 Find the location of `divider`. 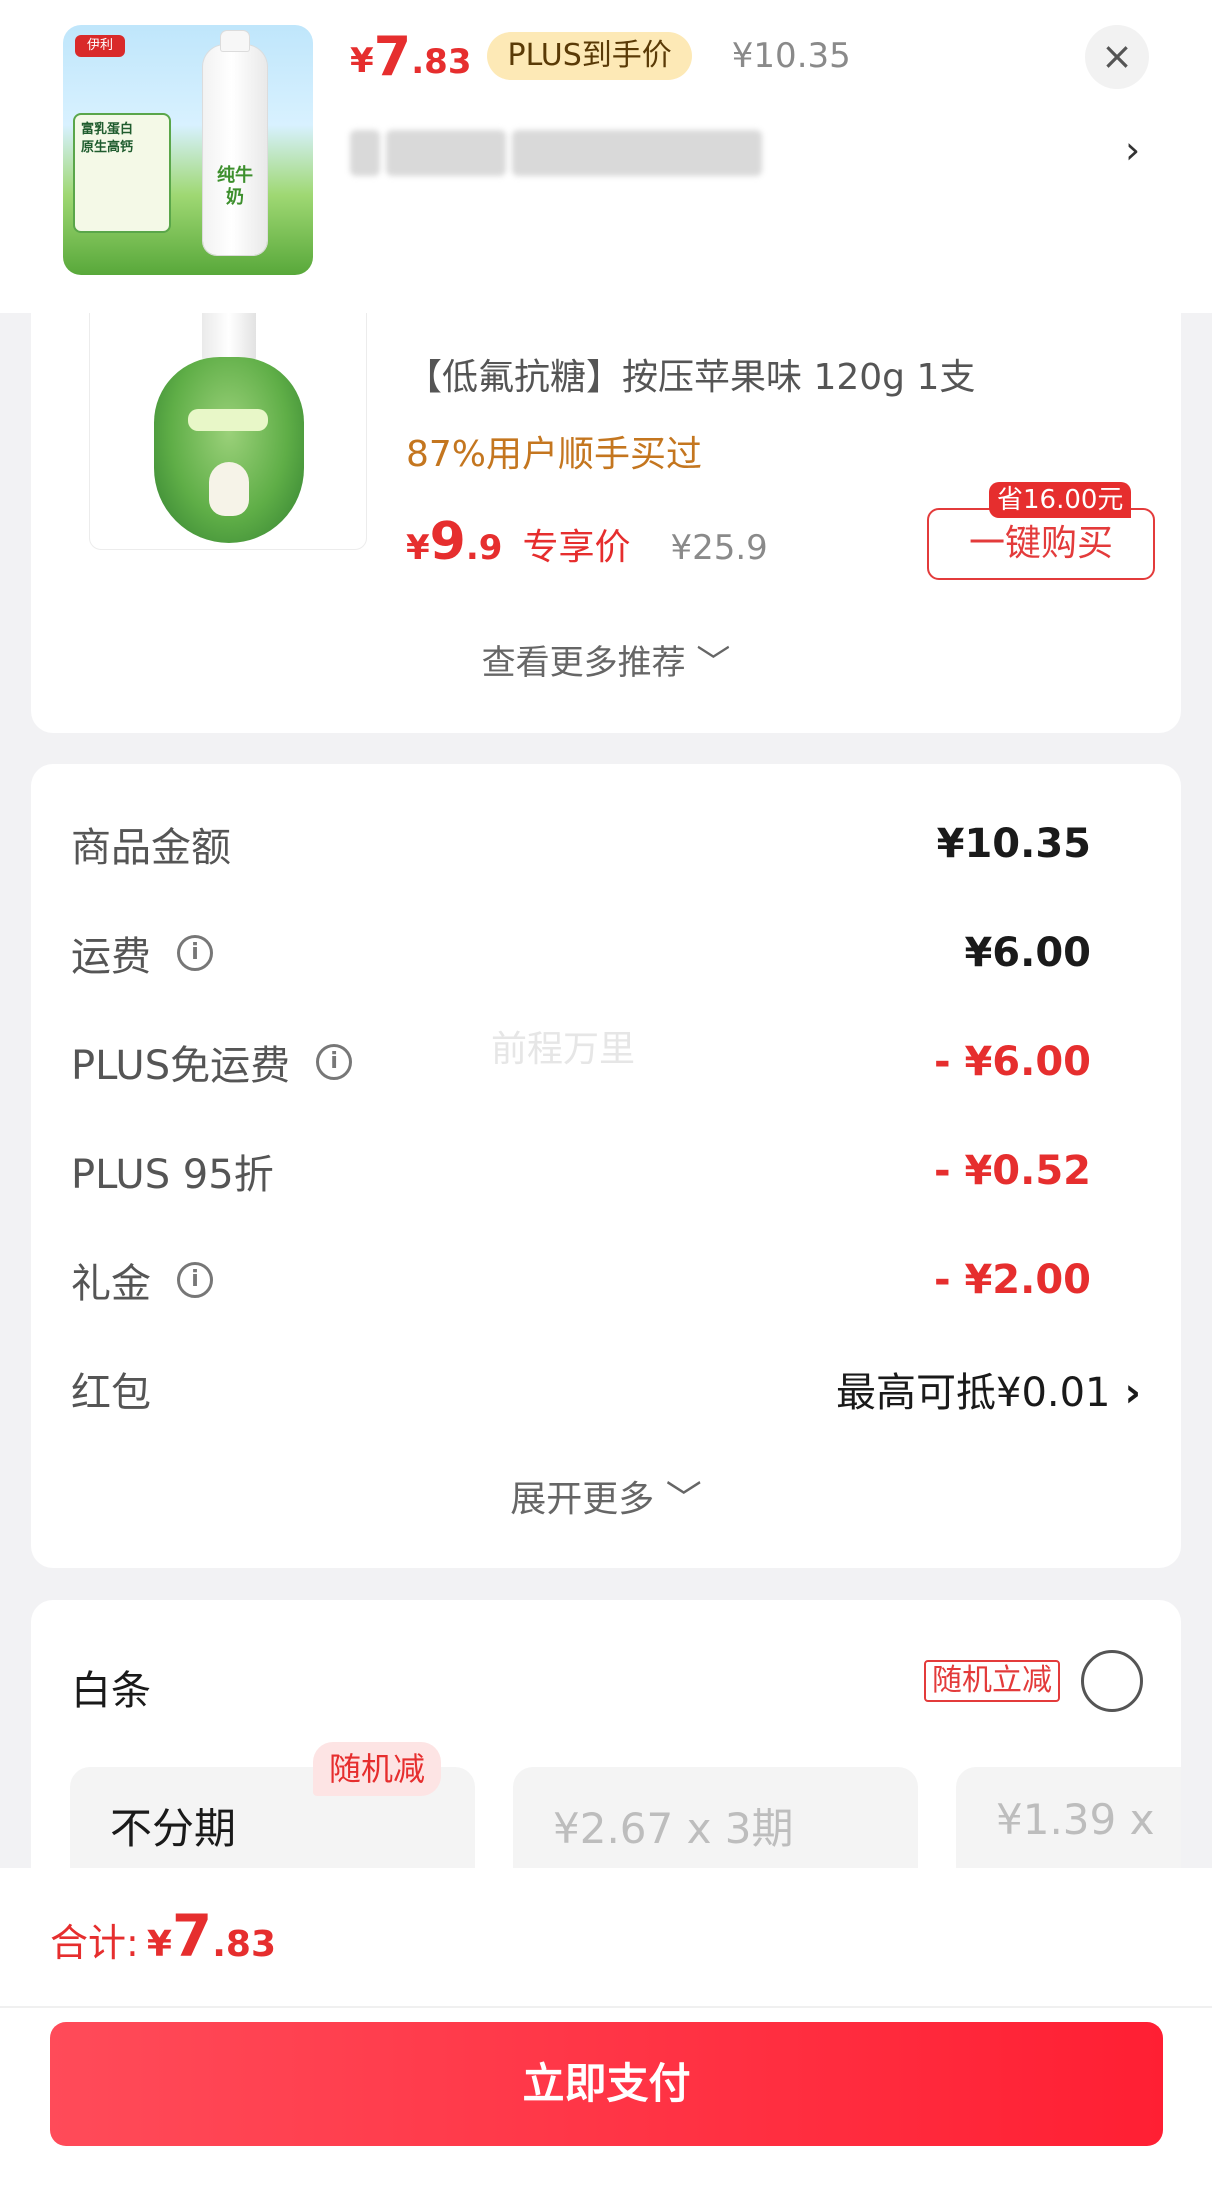

divider is located at coordinates (606, 2007).